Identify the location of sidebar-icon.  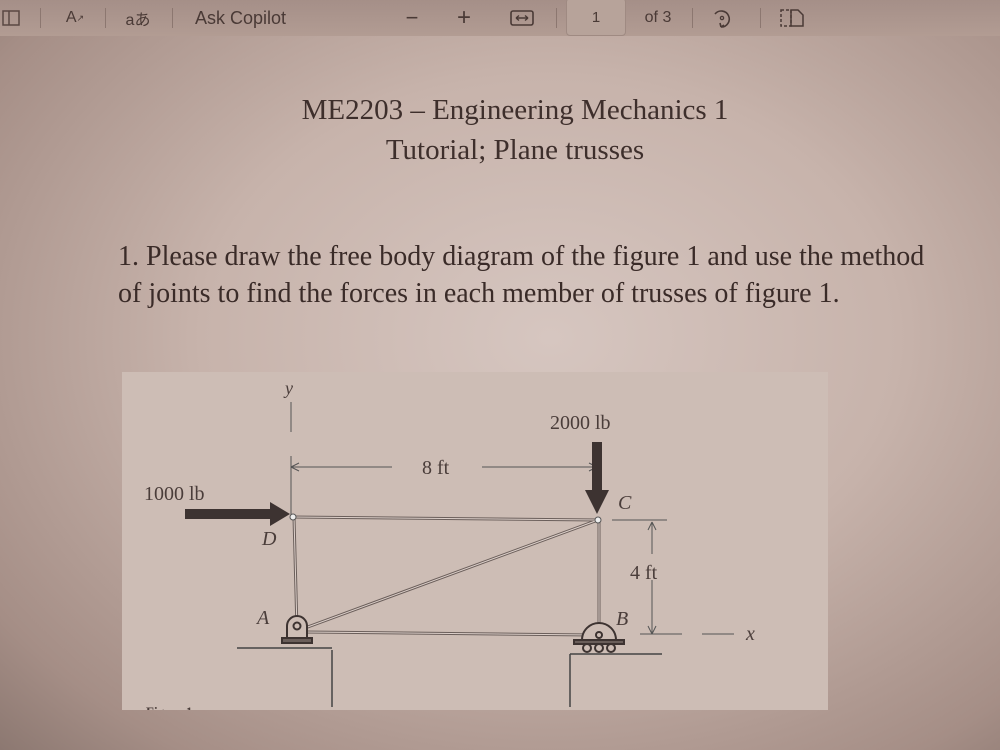
(11, 18).